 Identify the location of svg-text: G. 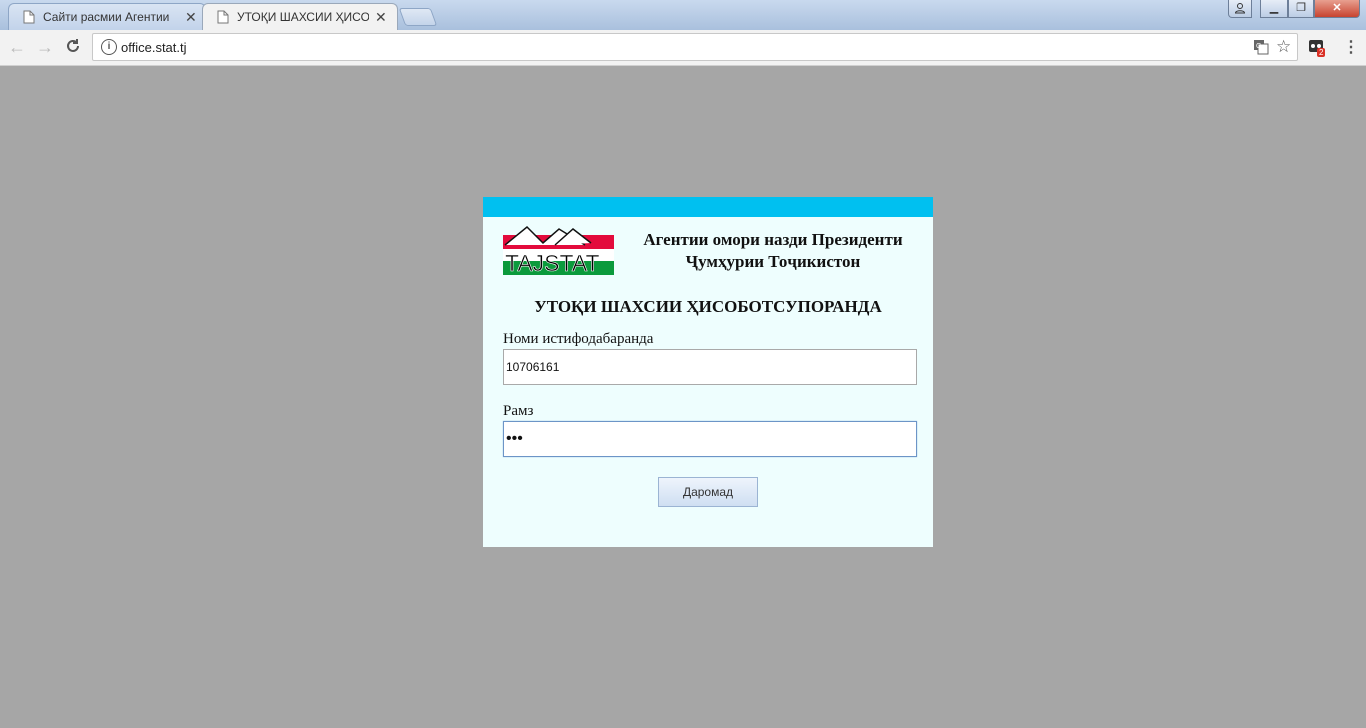
(1258, 46).